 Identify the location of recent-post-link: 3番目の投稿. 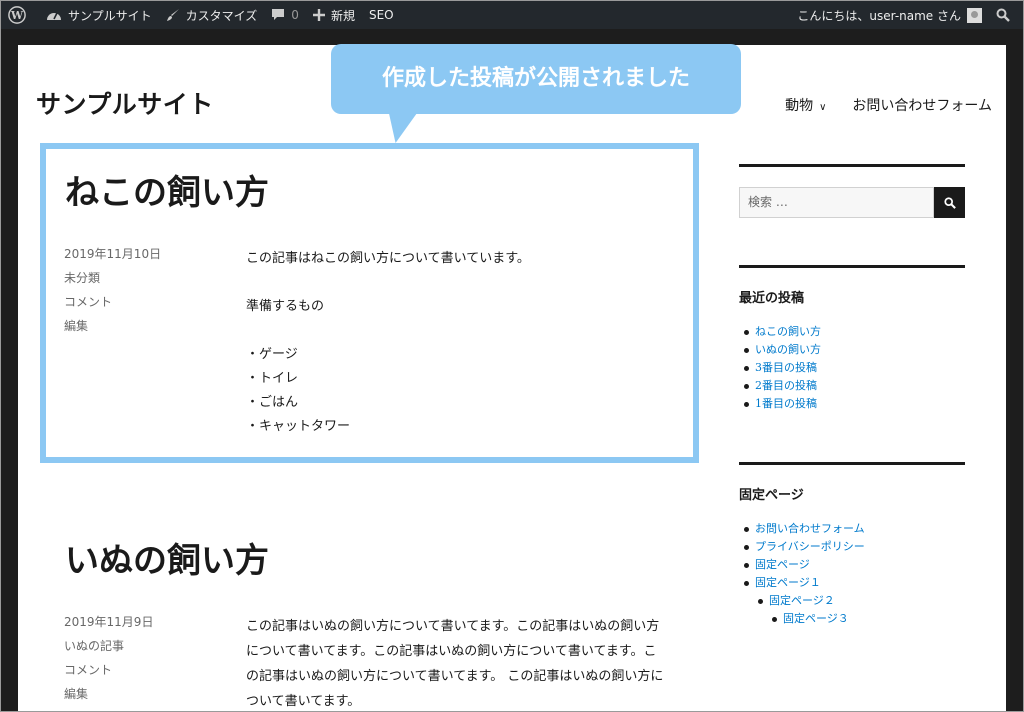
(782, 368).